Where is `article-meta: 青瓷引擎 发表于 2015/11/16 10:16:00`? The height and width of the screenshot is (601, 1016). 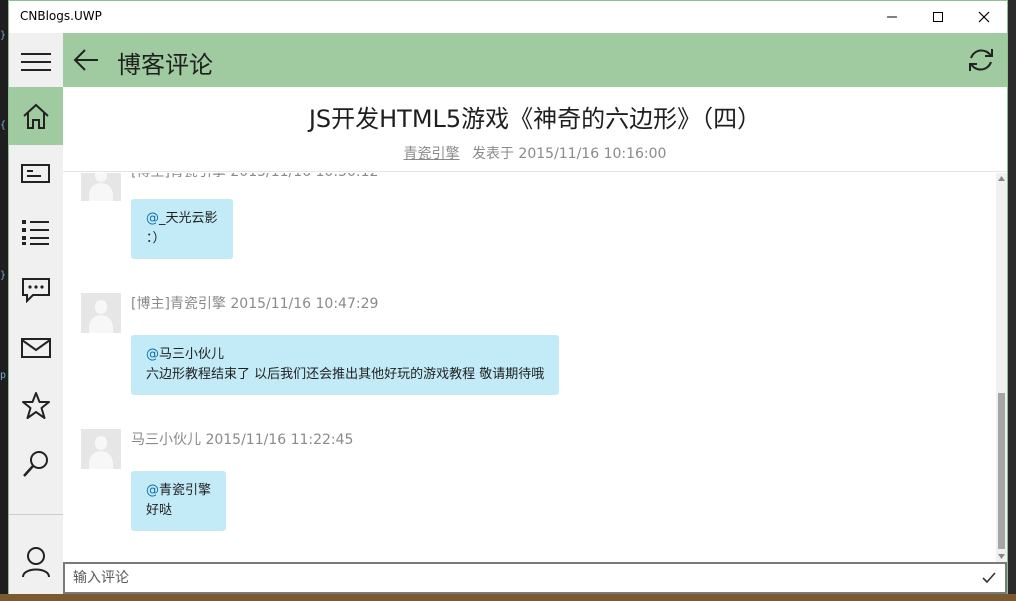 article-meta: 青瓷引擎 发表于 2015/11/16 10:16:00 is located at coordinates (535, 153).